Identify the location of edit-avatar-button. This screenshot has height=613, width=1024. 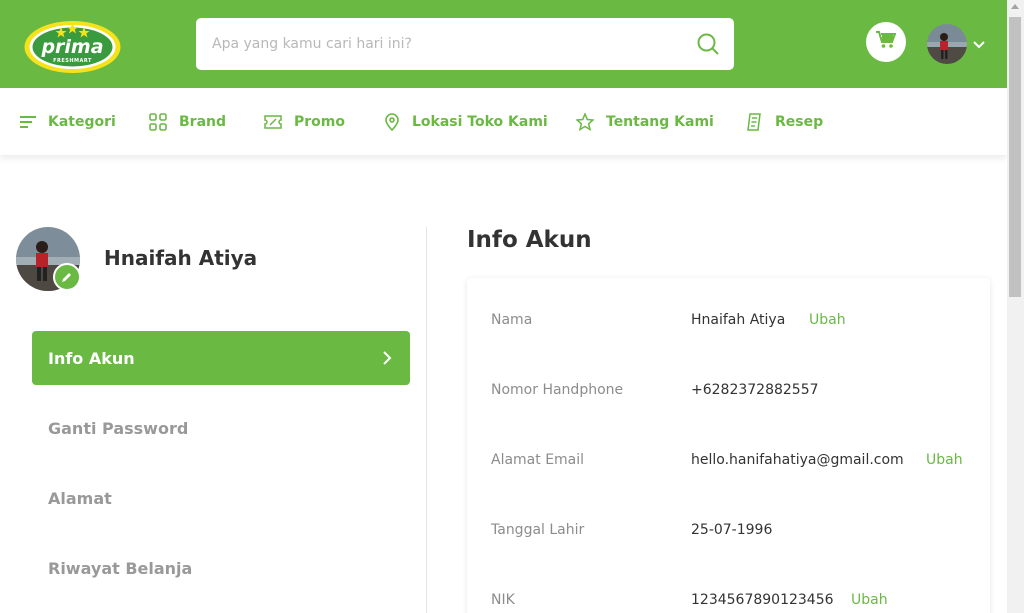
(67, 277).